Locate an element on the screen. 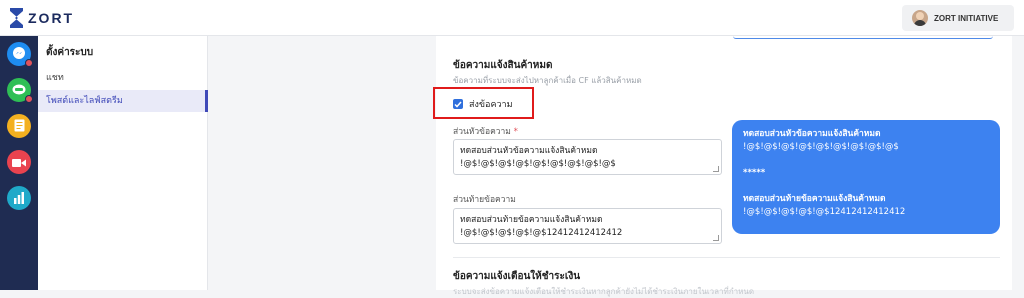 The height and width of the screenshot is (298, 1024). notes-icon is located at coordinates (19, 126).